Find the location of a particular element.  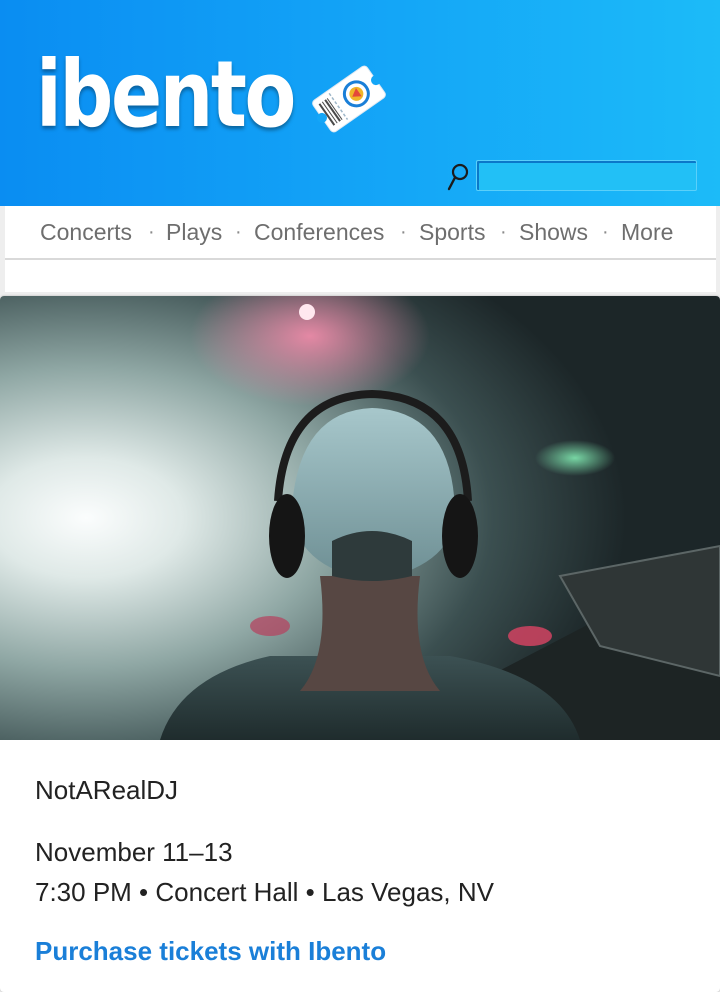

ibento-logo: ibento is located at coordinates (166, 95).